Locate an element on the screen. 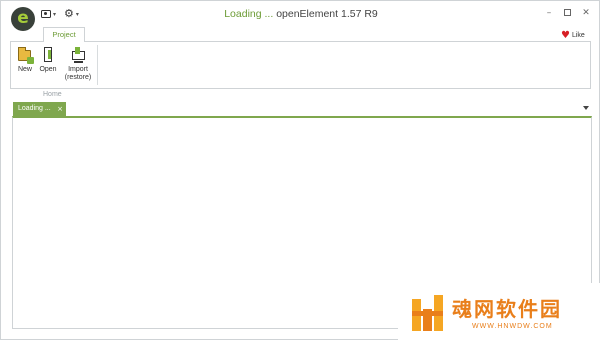 The height and width of the screenshot is (340, 600). tab-project: Project is located at coordinates (64, 34).